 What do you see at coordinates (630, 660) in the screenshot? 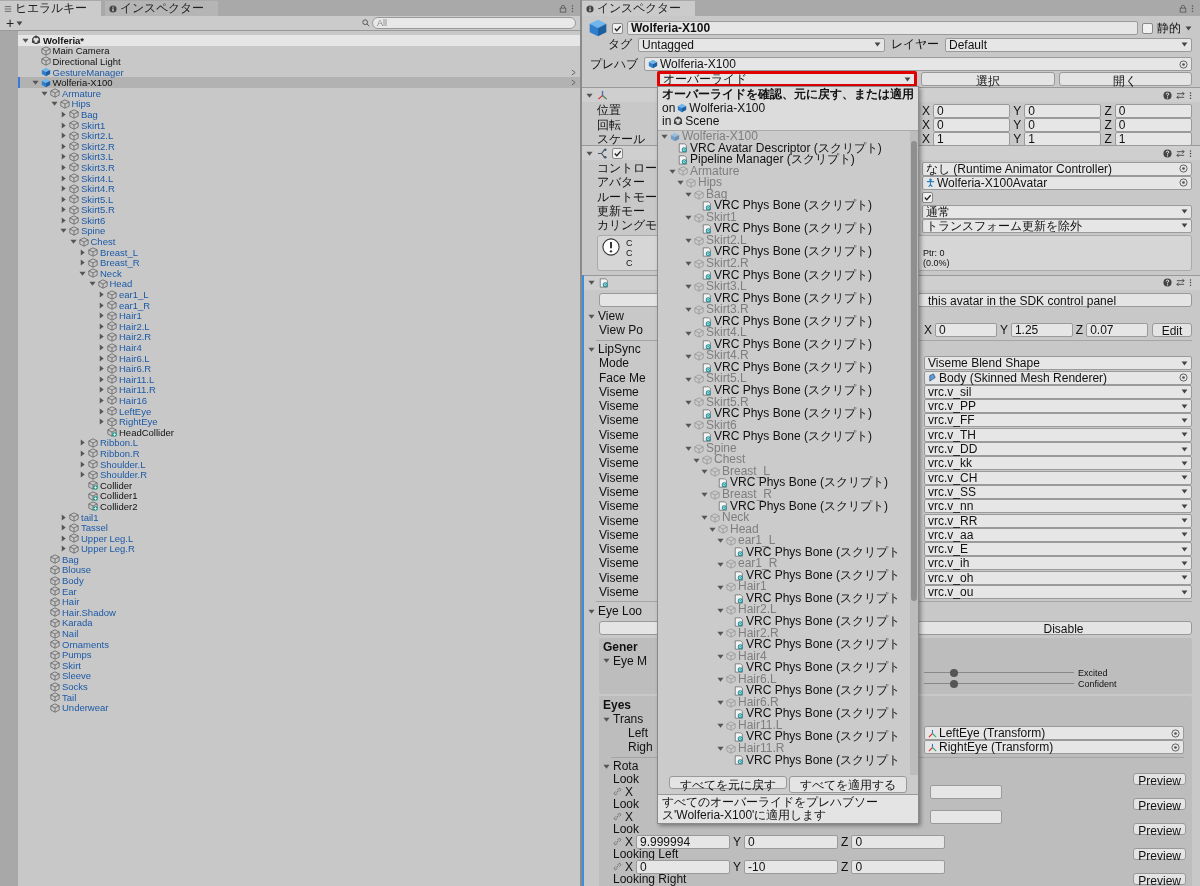
I see `section-title: Eye M` at bounding box center [630, 660].